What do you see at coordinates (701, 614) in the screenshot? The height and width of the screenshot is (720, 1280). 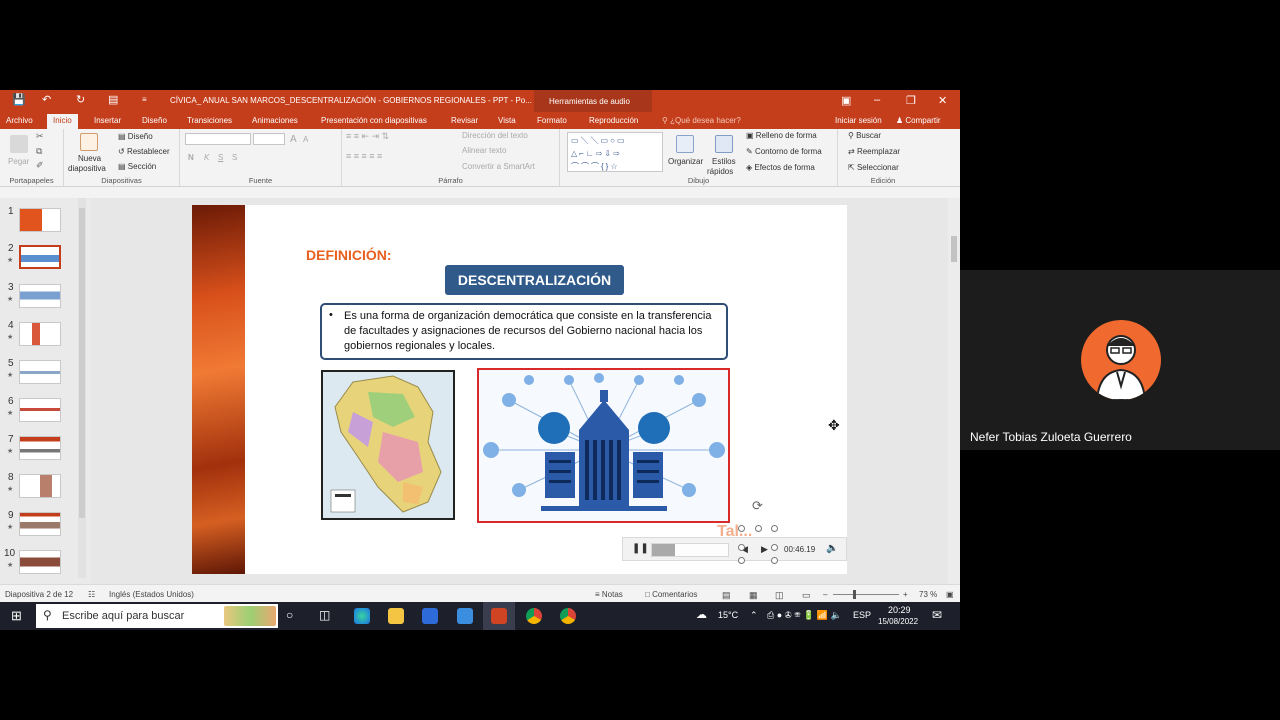 I see `weather-icon: ☁` at bounding box center [701, 614].